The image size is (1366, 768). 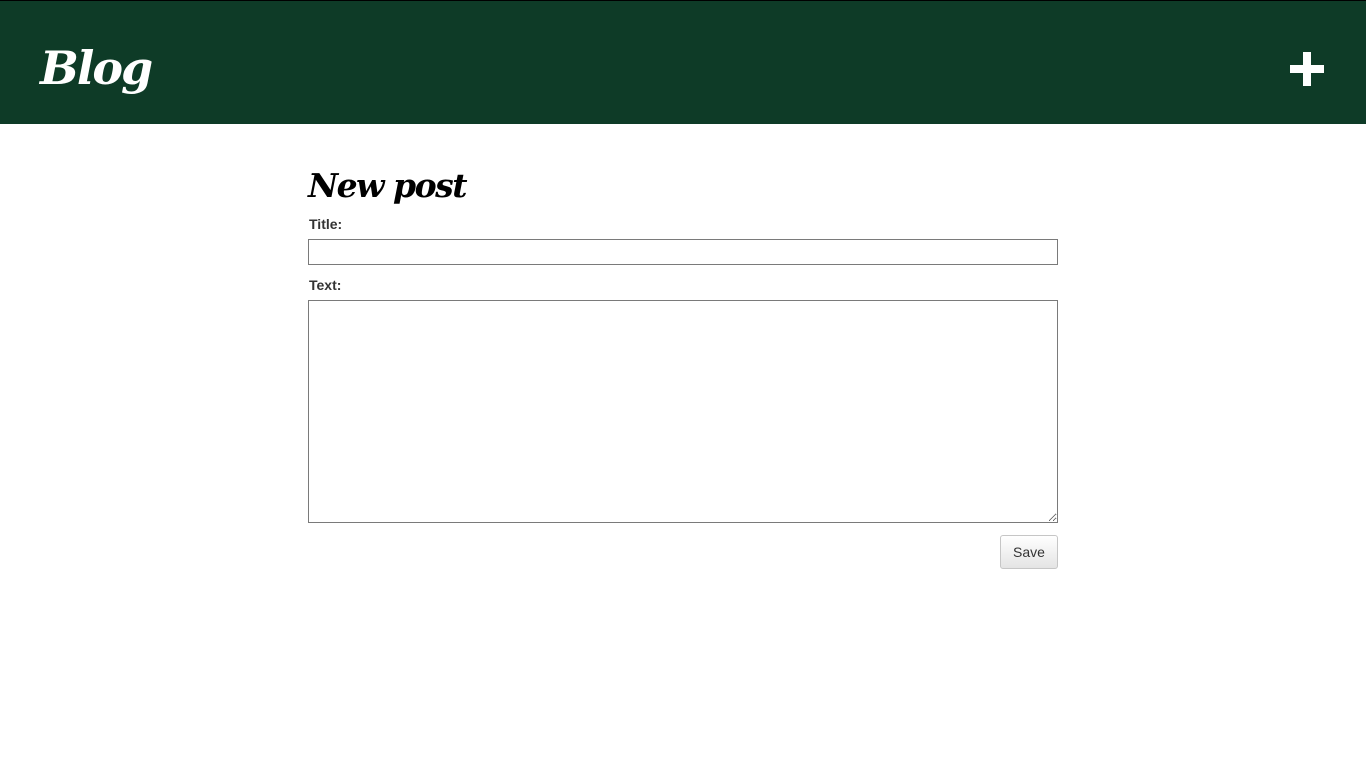 I want to click on plus-icon, so click(x=1307, y=69).